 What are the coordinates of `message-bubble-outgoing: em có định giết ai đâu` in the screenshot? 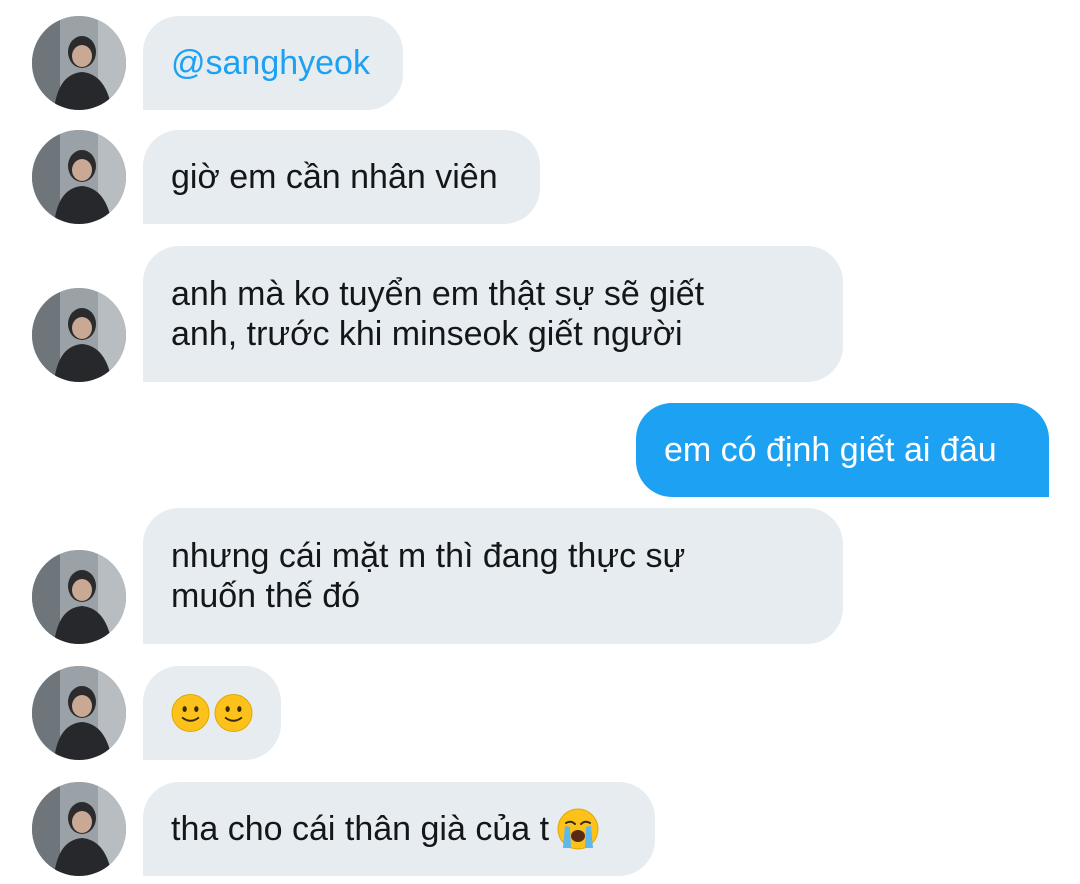 It's located at (842, 450).